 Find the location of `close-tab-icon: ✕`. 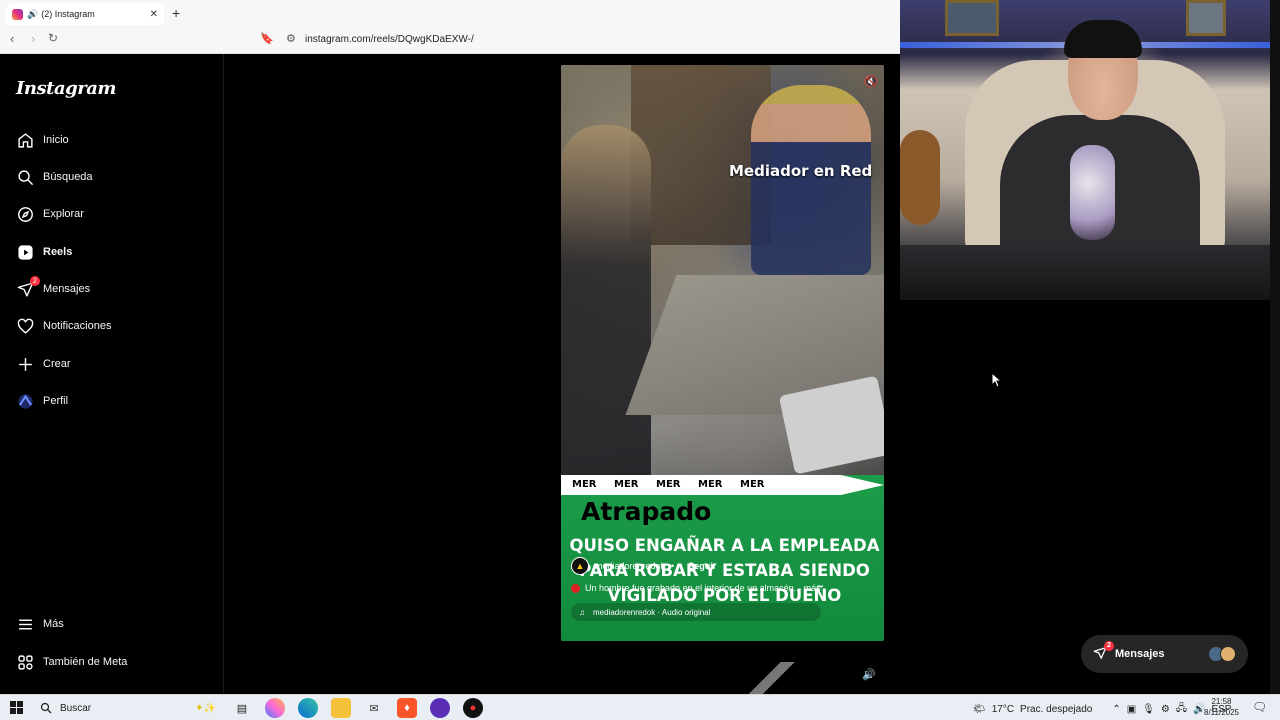

close-tab-icon: ✕ is located at coordinates (154, 14).